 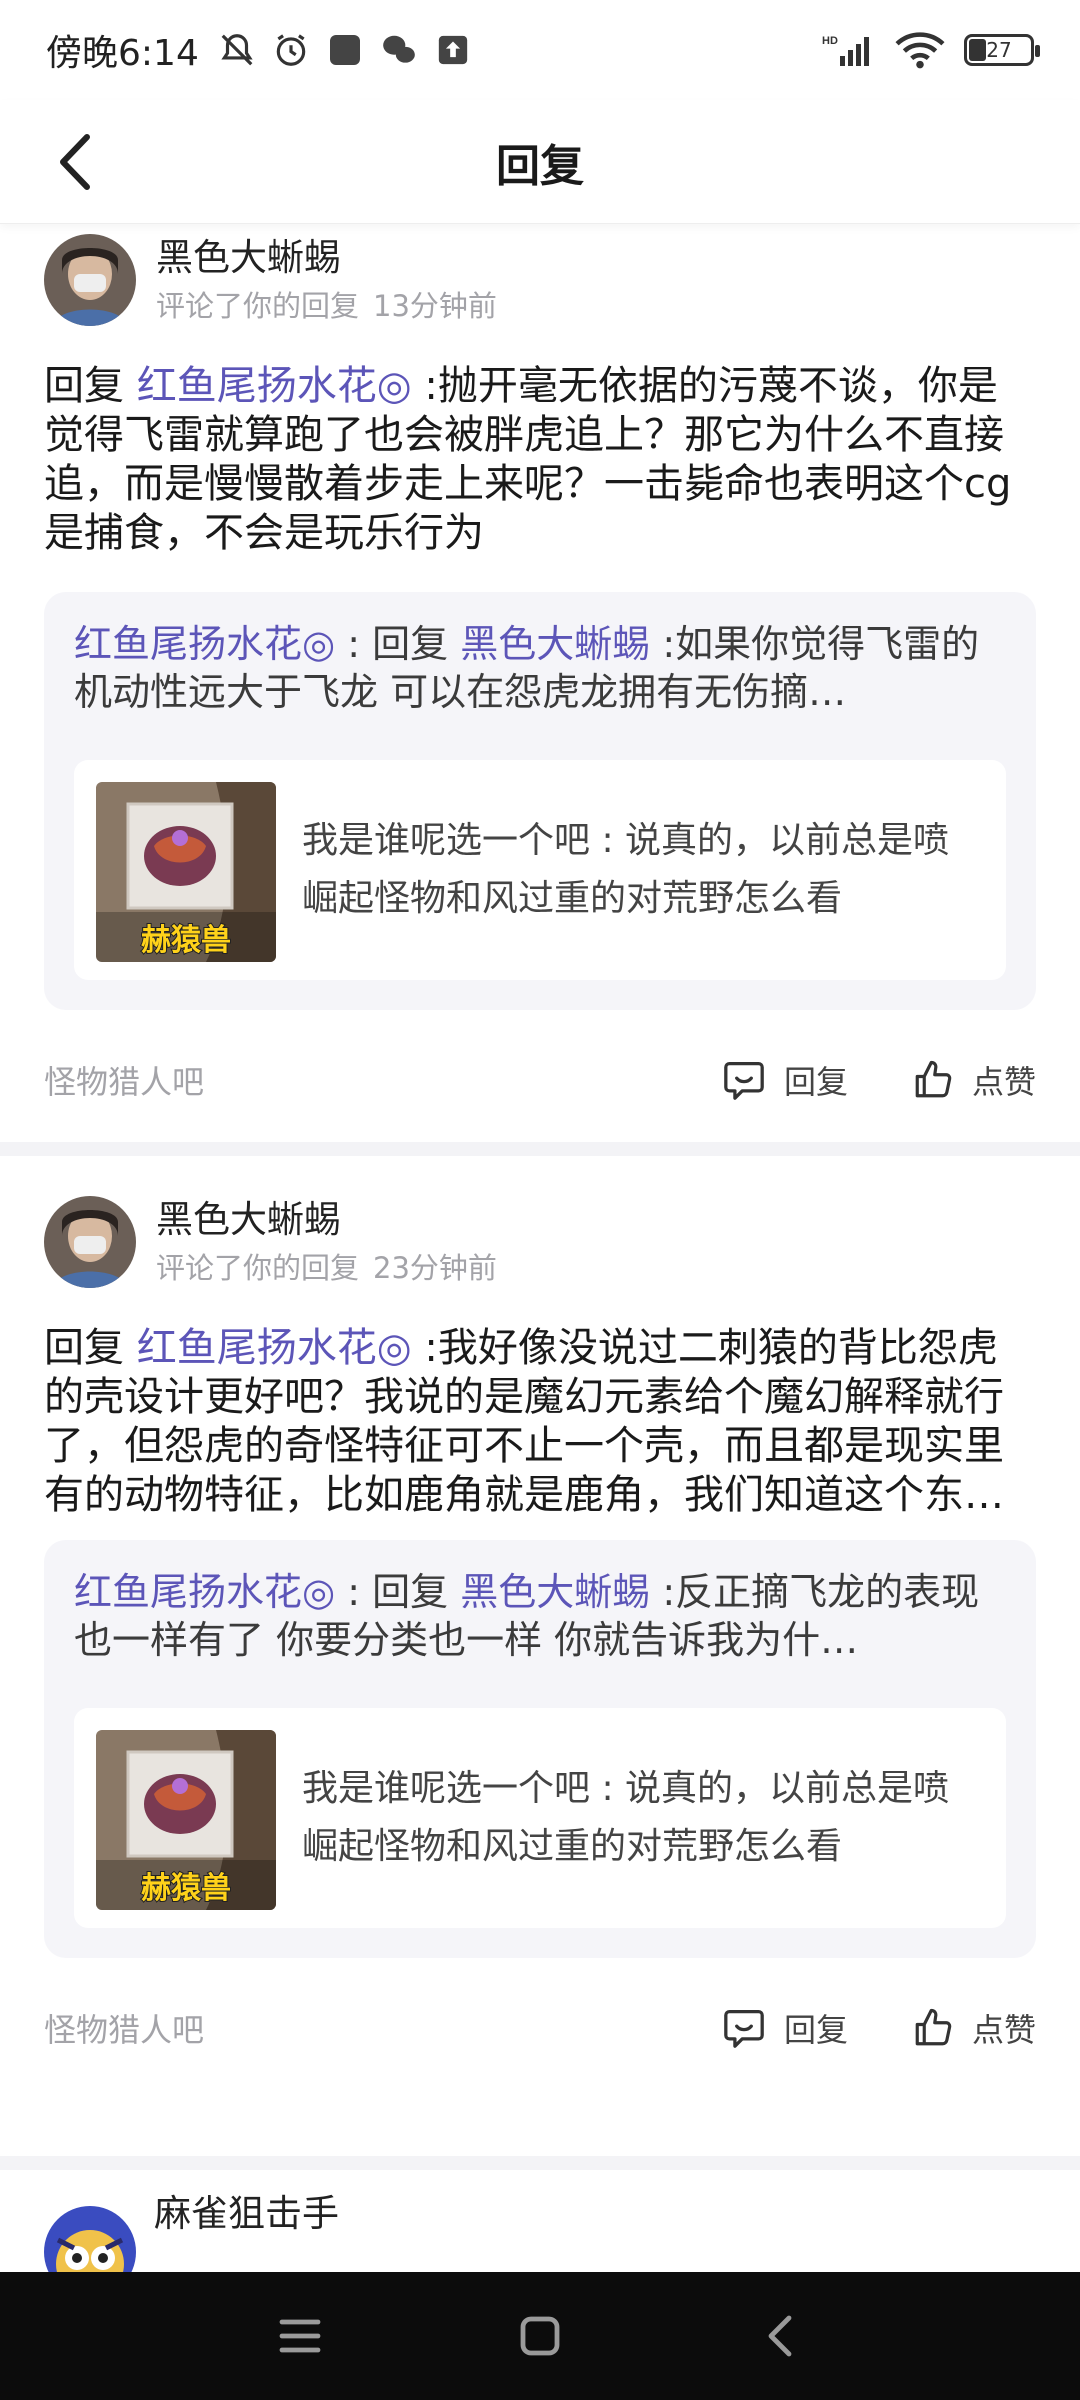 What do you see at coordinates (291, 50) in the screenshot?
I see `alarm-clock-icon` at bounding box center [291, 50].